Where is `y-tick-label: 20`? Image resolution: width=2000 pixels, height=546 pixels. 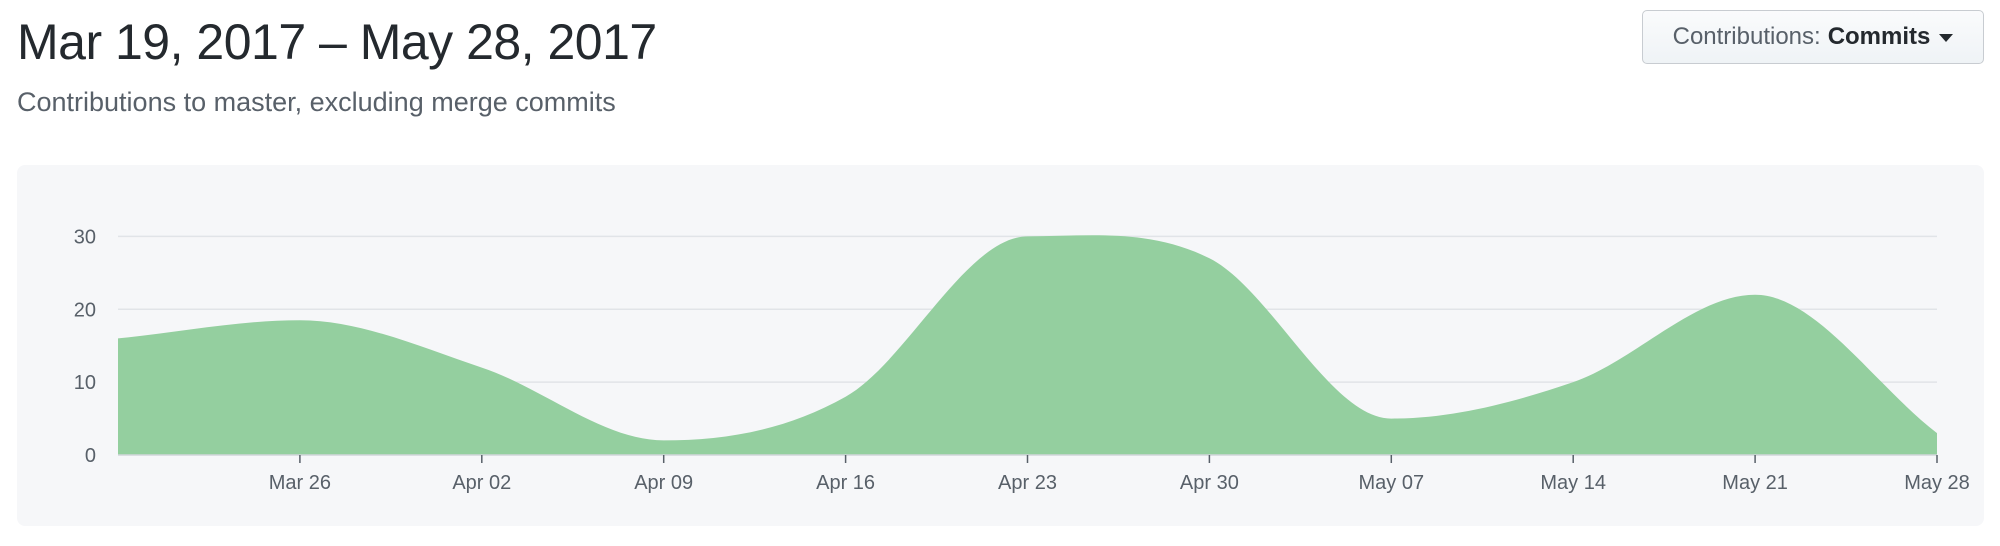 y-tick-label: 20 is located at coordinates (85, 310).